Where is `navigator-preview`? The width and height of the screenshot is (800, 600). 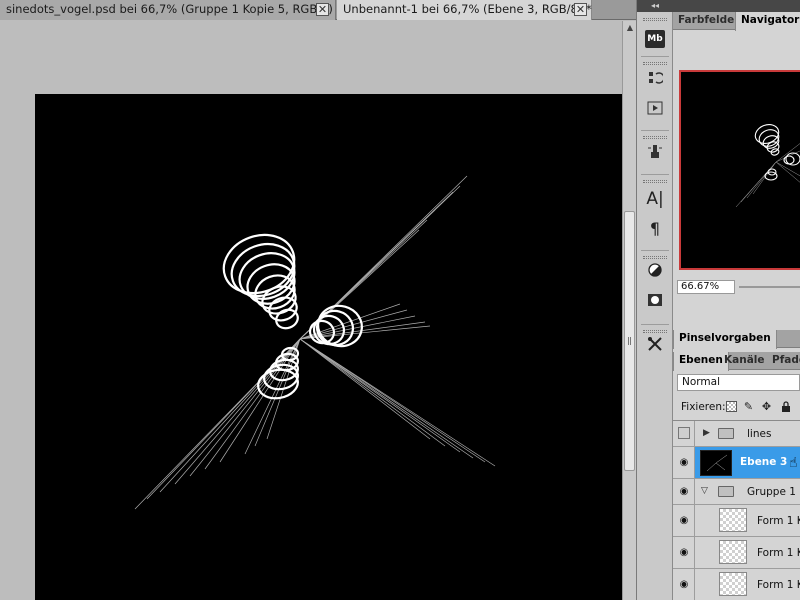
navigator-preview is located at coordinates (739, 170).